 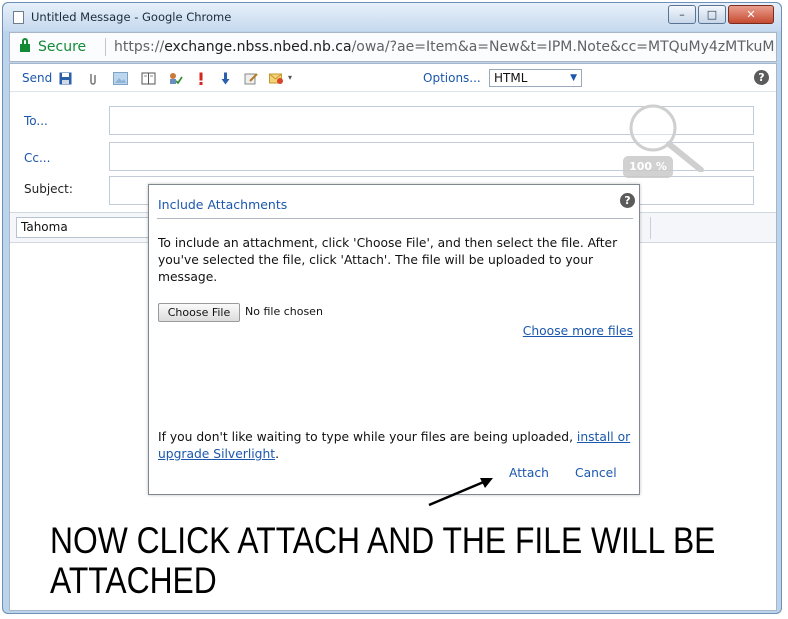 I want to click on annotation-line-2: ATTACHED, so click(x=133, y=580).